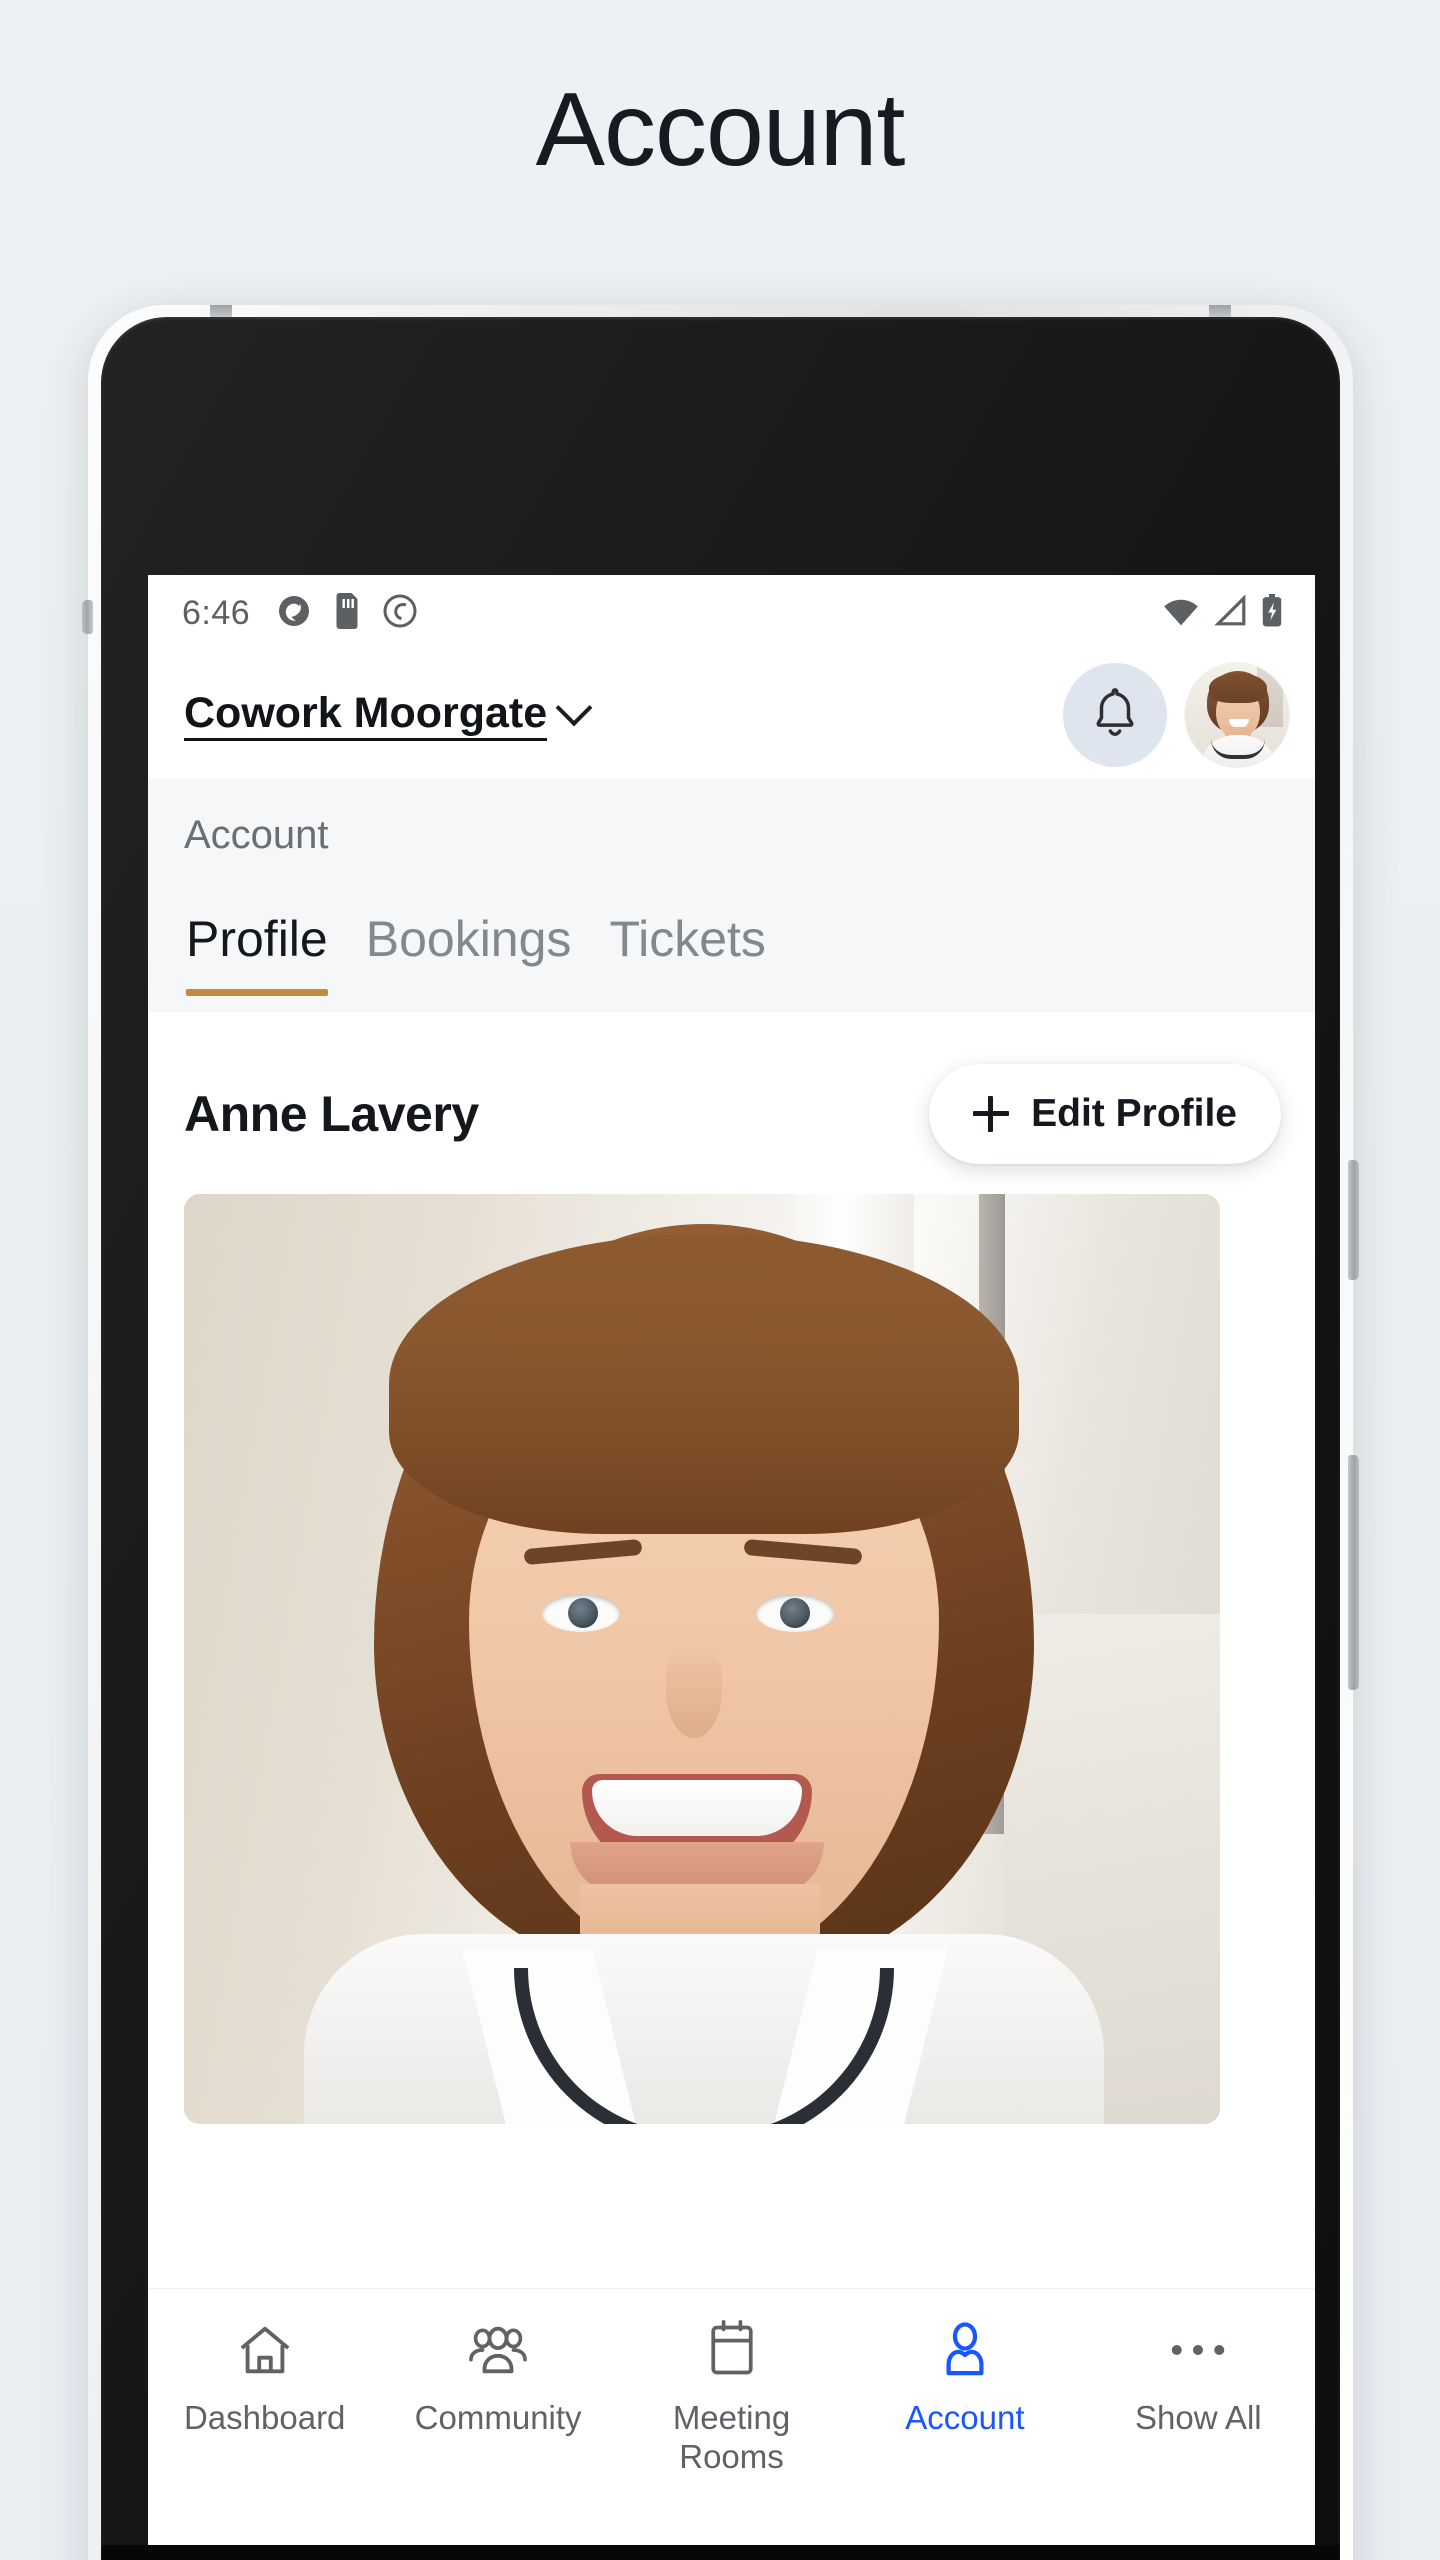 This screenshot has height=2560, width=1440. I want to click on tab-tickets-label: Tickets, so click(687, 939).